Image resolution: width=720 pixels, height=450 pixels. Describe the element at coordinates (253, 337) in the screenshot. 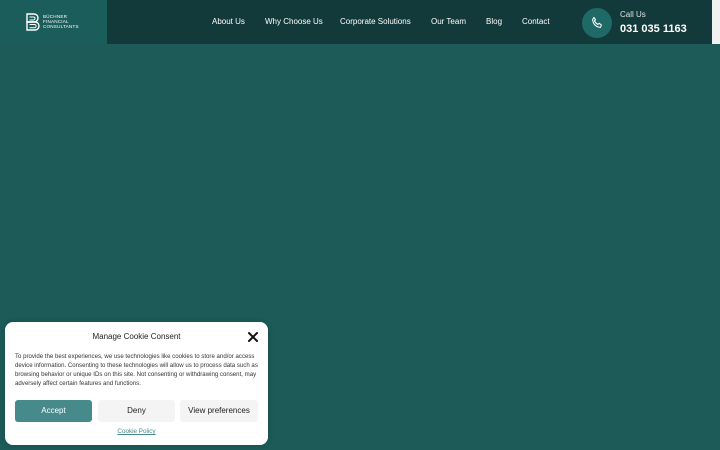

I see `close-icon` at that location.